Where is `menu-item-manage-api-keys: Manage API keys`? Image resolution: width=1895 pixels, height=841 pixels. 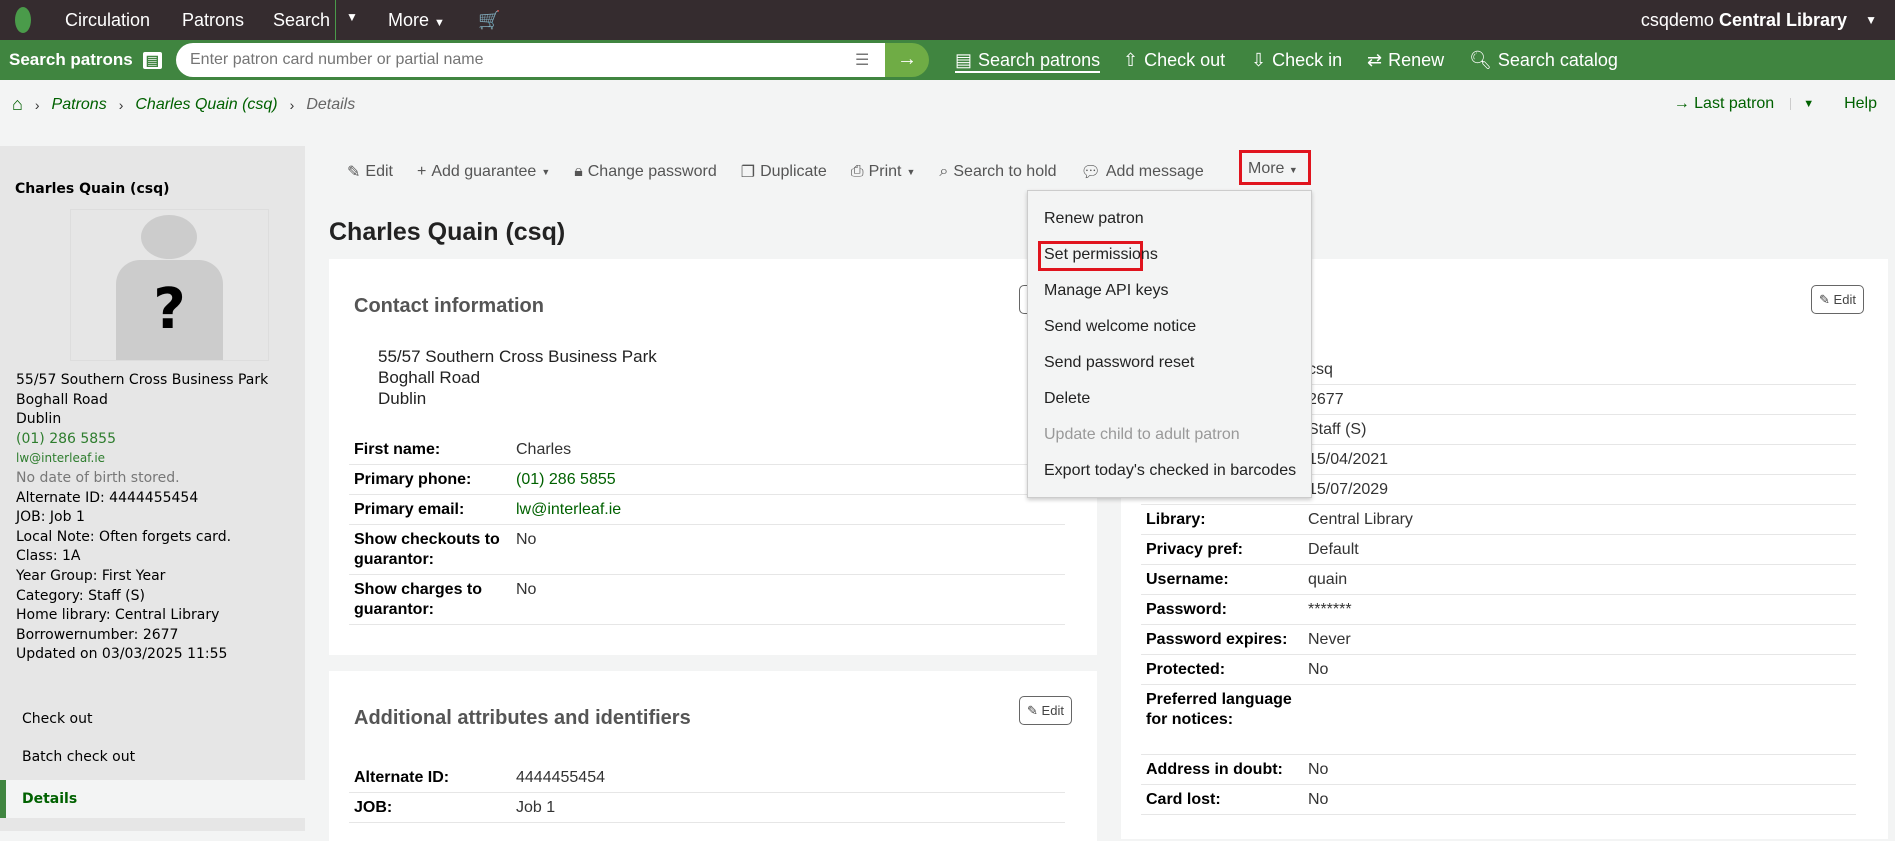
menu-item-manage-api-keys: Manage API keys is located at coordinates (1106, 291).